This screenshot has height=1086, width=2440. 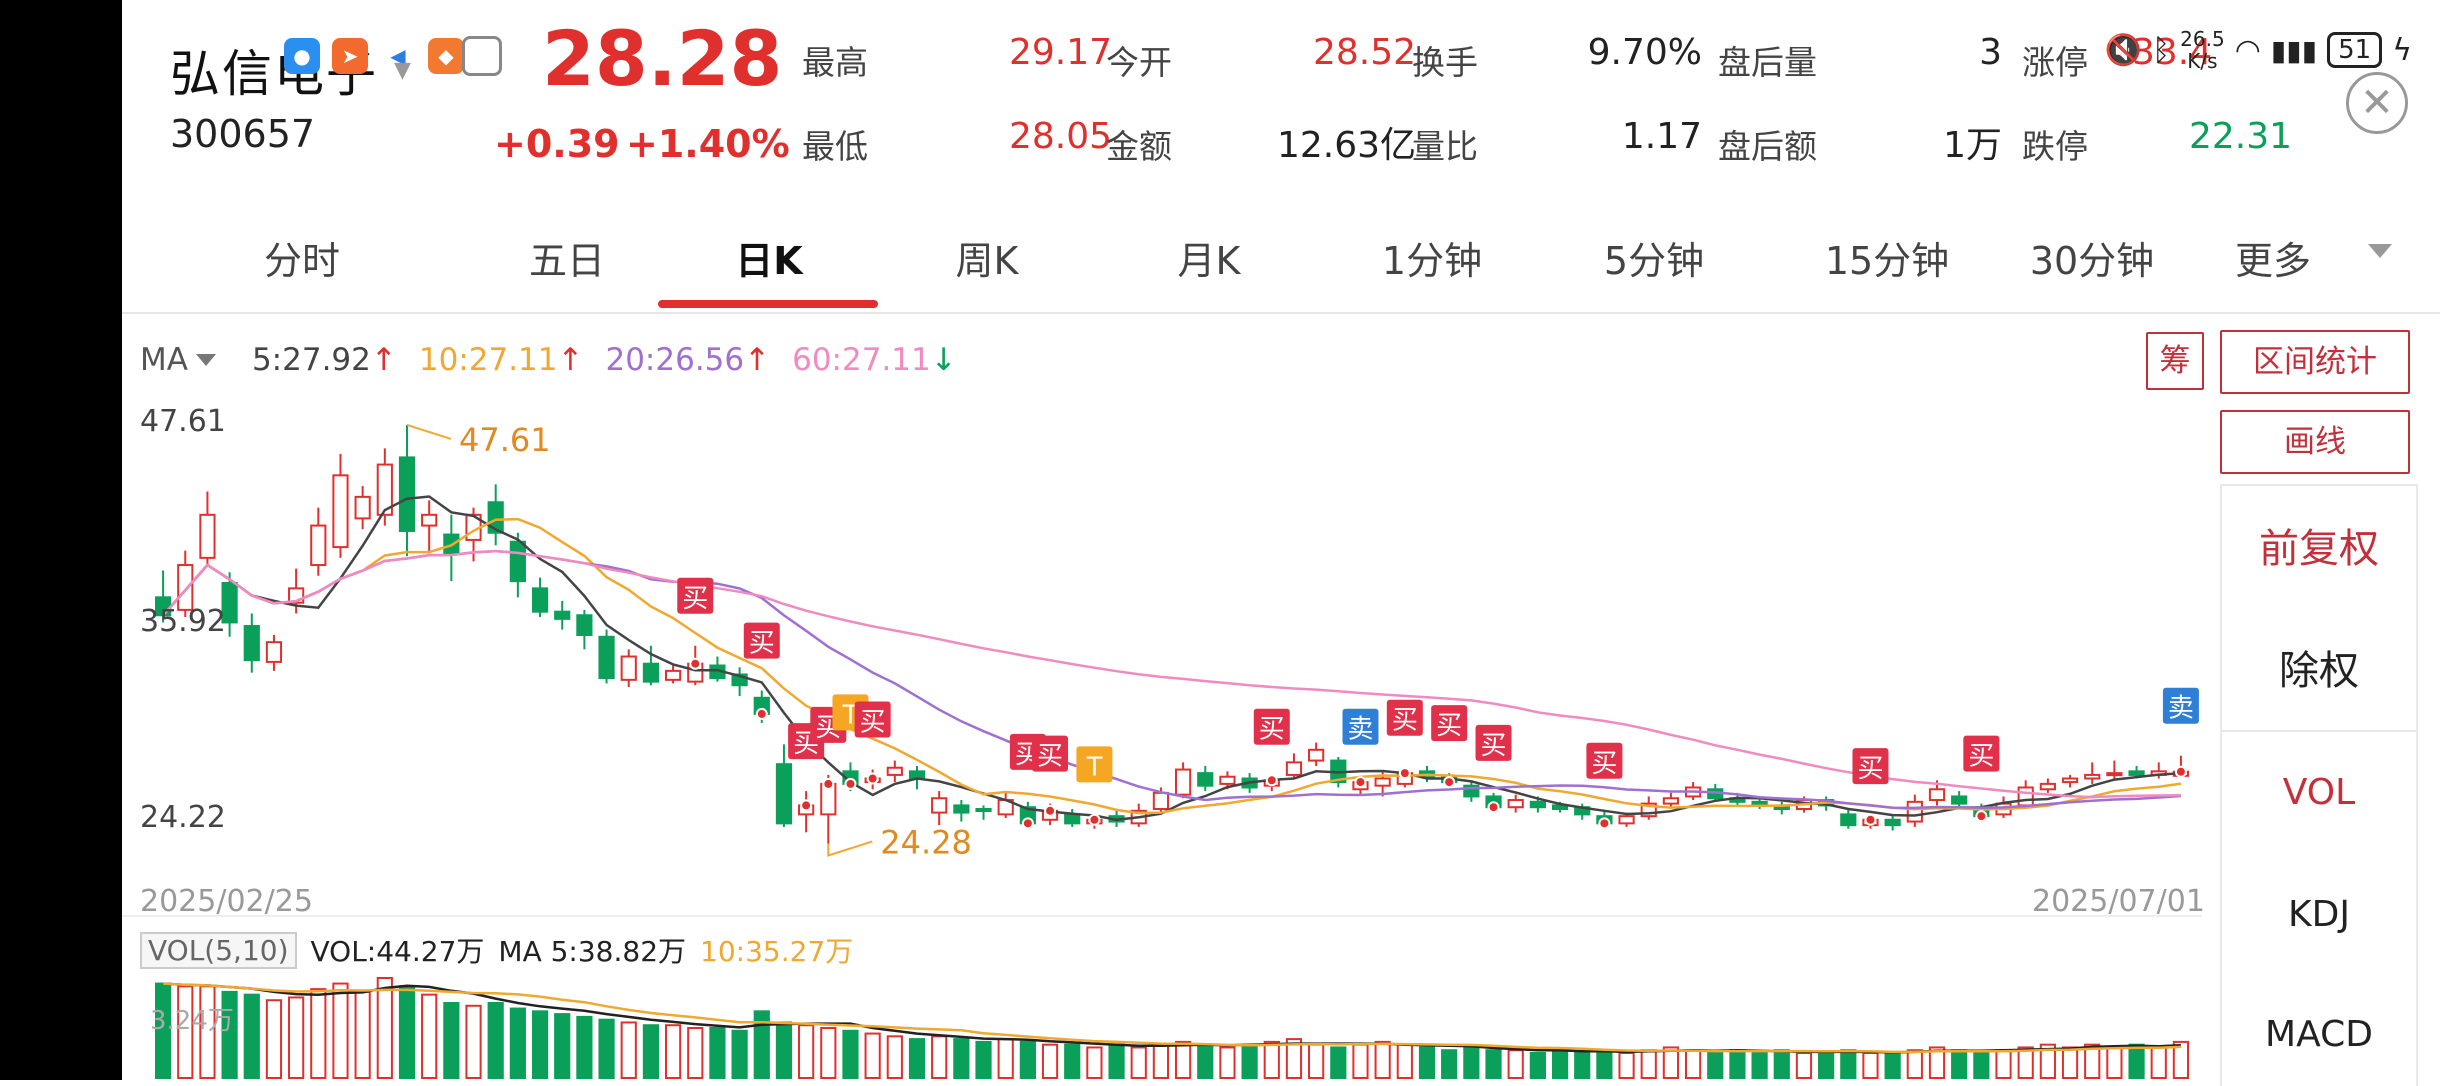 I want to click on signal-label-T: T, so click(x=1093, y=767).